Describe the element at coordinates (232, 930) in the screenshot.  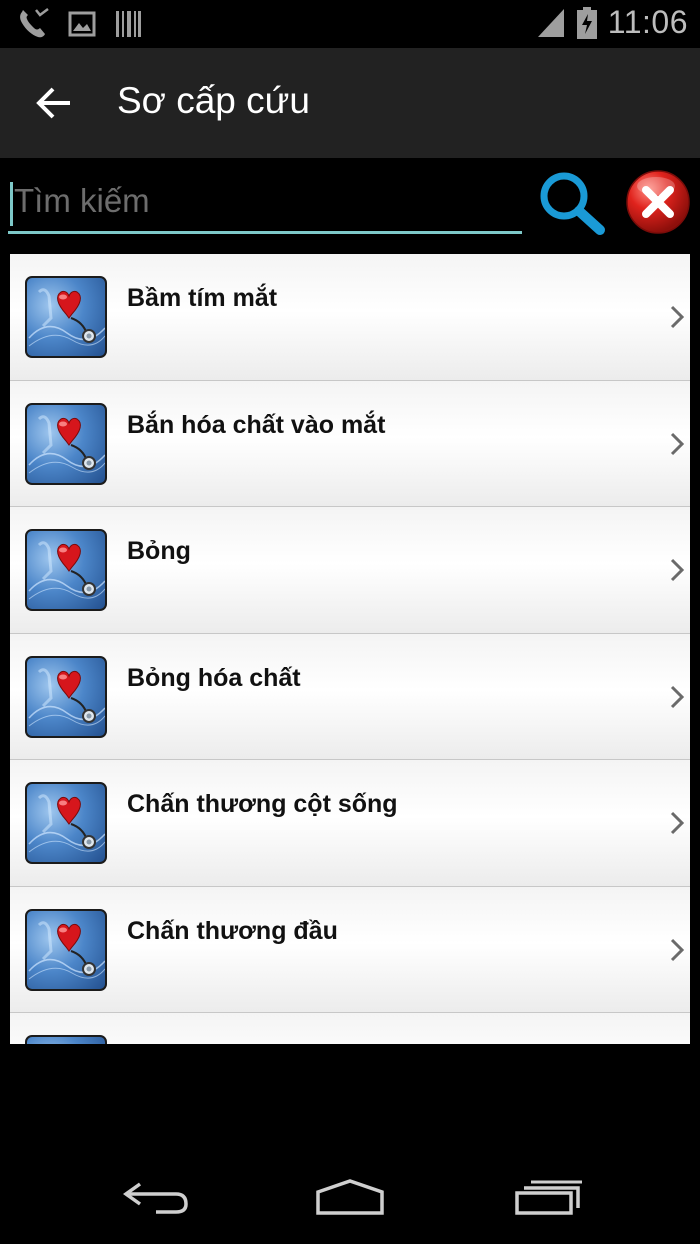
I see `item-title: Chấn thương đầu` at that location.